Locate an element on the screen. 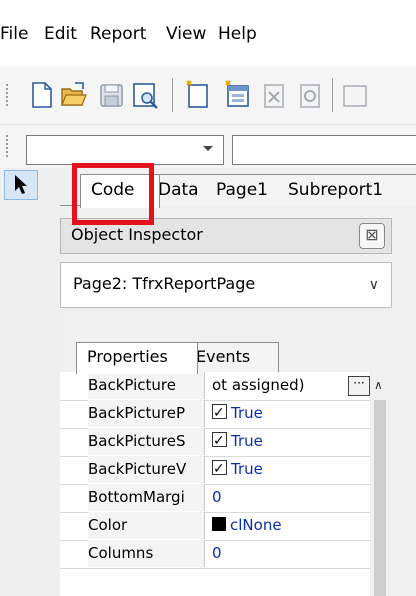 This screenshot has width=416, height=596. new-dialog-icon is located at coordinates (237, 95).